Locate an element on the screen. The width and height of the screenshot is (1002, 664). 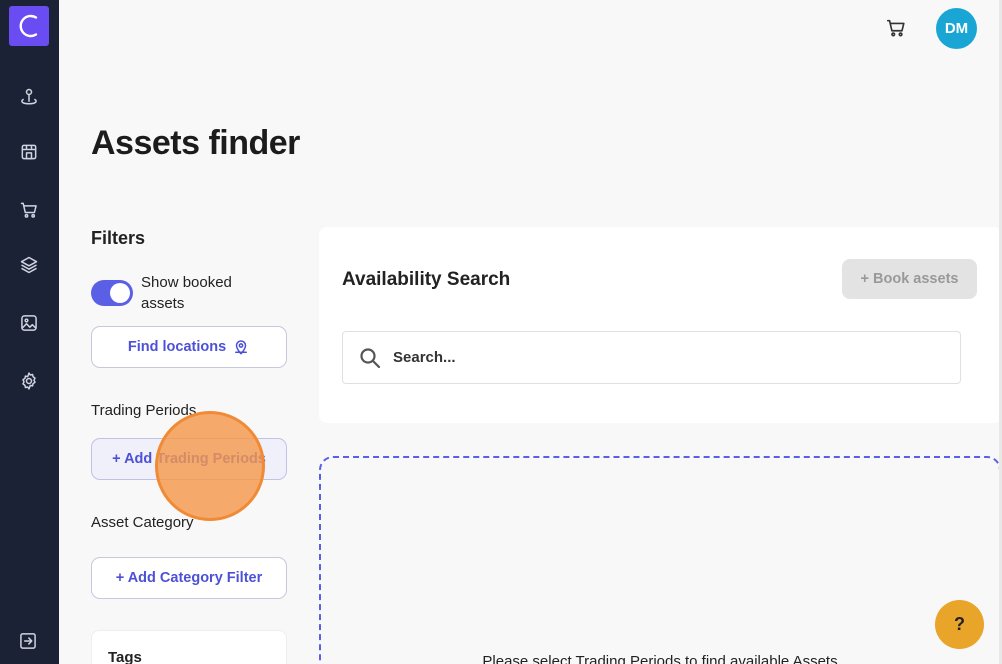
toggle-knob is located at coordinates (120, 293).